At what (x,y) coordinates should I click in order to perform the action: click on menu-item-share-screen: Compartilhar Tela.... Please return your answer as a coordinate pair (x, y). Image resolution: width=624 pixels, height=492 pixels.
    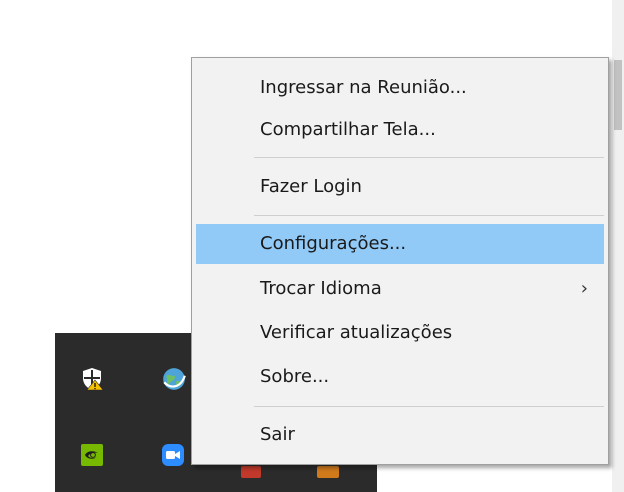
    Looking at the image, I should click on (400, 130).